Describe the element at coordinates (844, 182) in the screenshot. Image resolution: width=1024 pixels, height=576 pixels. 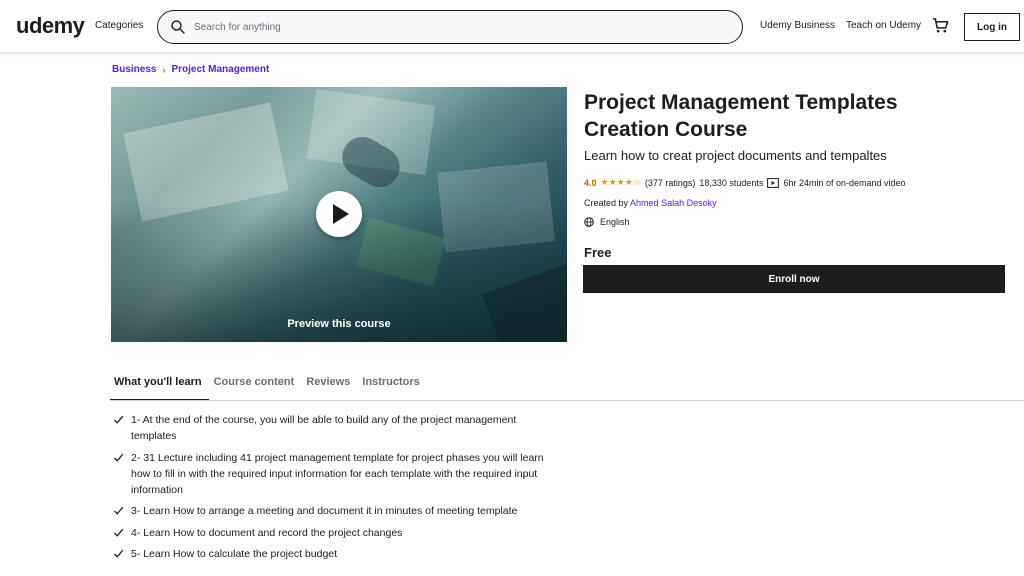
I see `video-duration: 6hr 24min of on-demand video` at that location.